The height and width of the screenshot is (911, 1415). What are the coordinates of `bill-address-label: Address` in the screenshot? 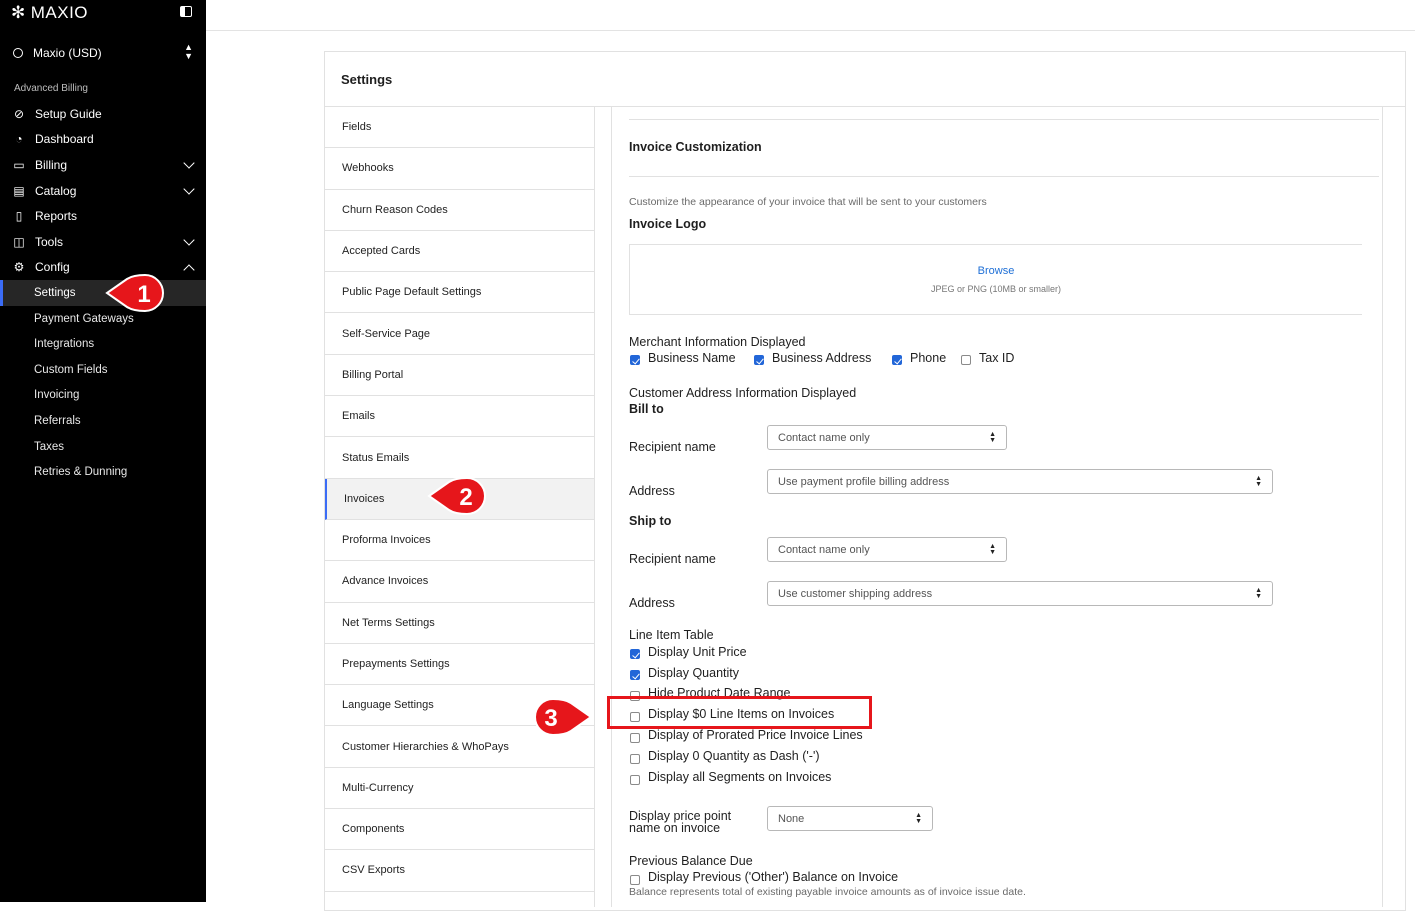 It's located at (652, 491).